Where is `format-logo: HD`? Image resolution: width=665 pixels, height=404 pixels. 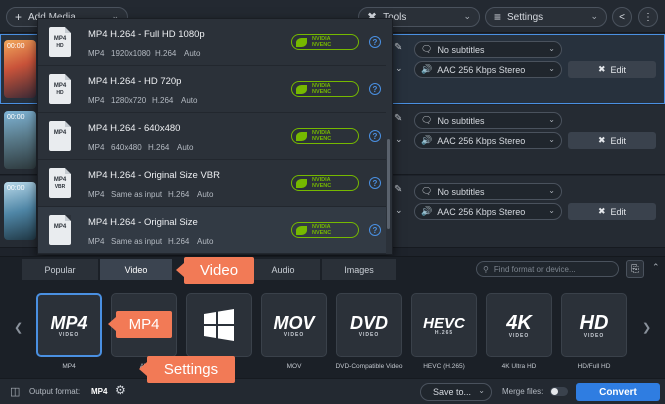 format-logo: HD is located at coordinates (594, 322).